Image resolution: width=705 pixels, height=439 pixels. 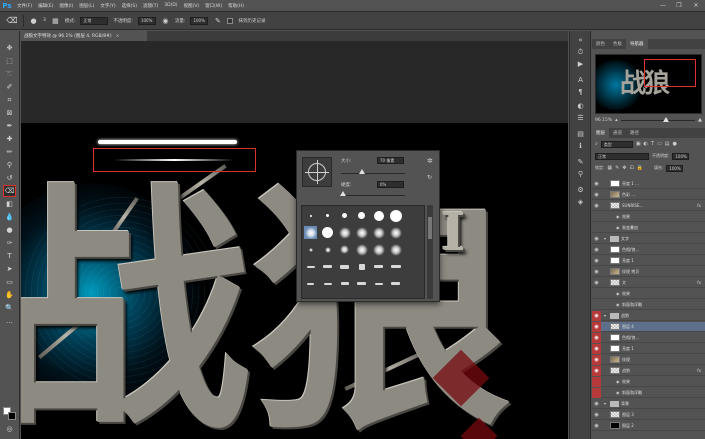 I want to click on layer-effect-row: ◉ 渐变叠加, so click(x=648, y=228).